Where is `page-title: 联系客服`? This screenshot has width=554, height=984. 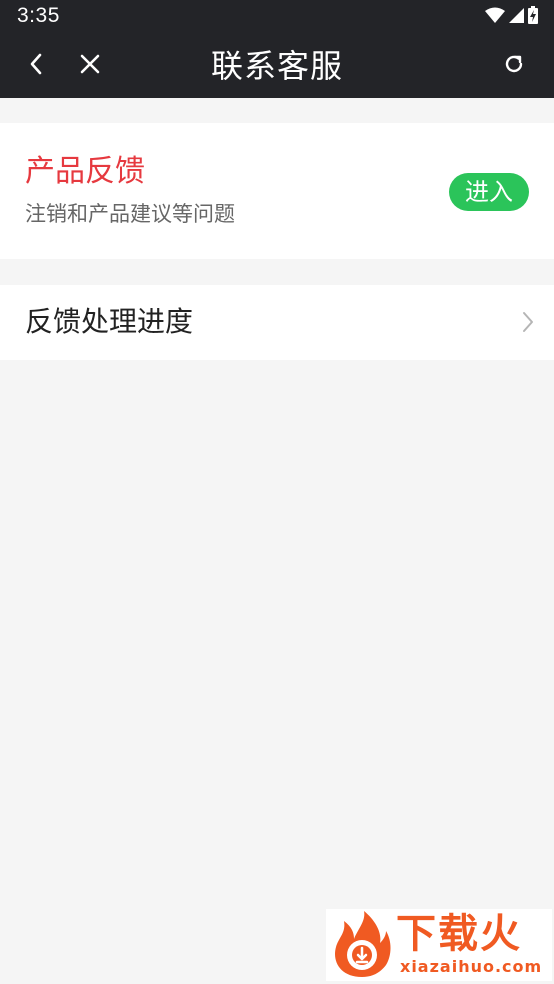 page-title: 联系客服 is located at coordinates (276, 66).